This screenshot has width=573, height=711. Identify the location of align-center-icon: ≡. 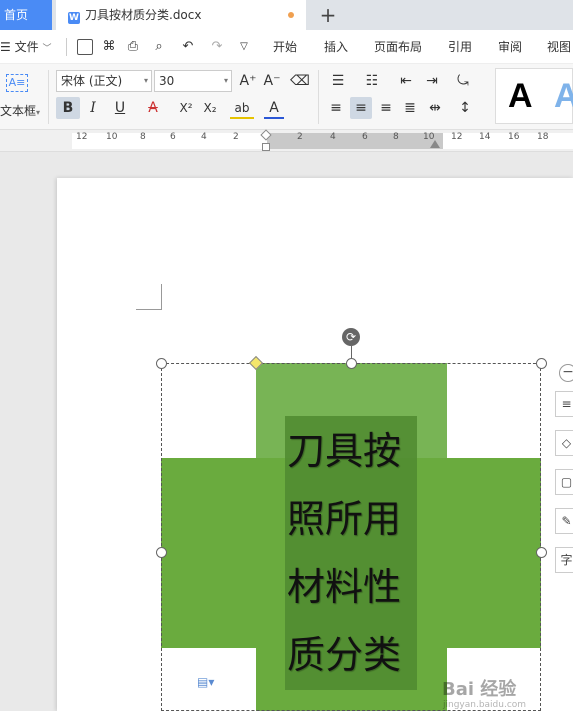
(361, 108).